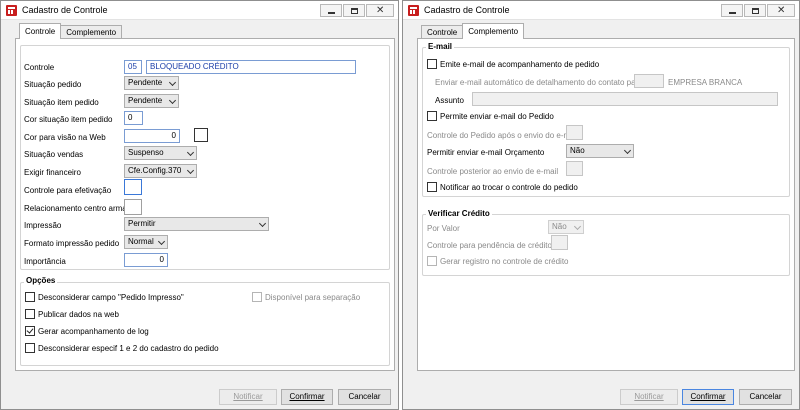 The height and width of the screenshot is (410, 800). I want to click on notificar-troca-label: Notificar ao trocar o controle do pedido, so click(509, 187).